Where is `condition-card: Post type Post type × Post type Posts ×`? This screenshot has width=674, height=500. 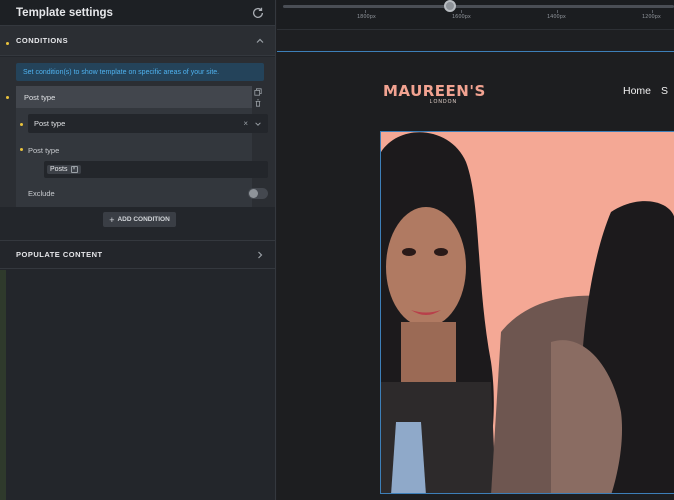 condition-card: Post type Post type × Post type Posts × is located at coordinates (142, 146).